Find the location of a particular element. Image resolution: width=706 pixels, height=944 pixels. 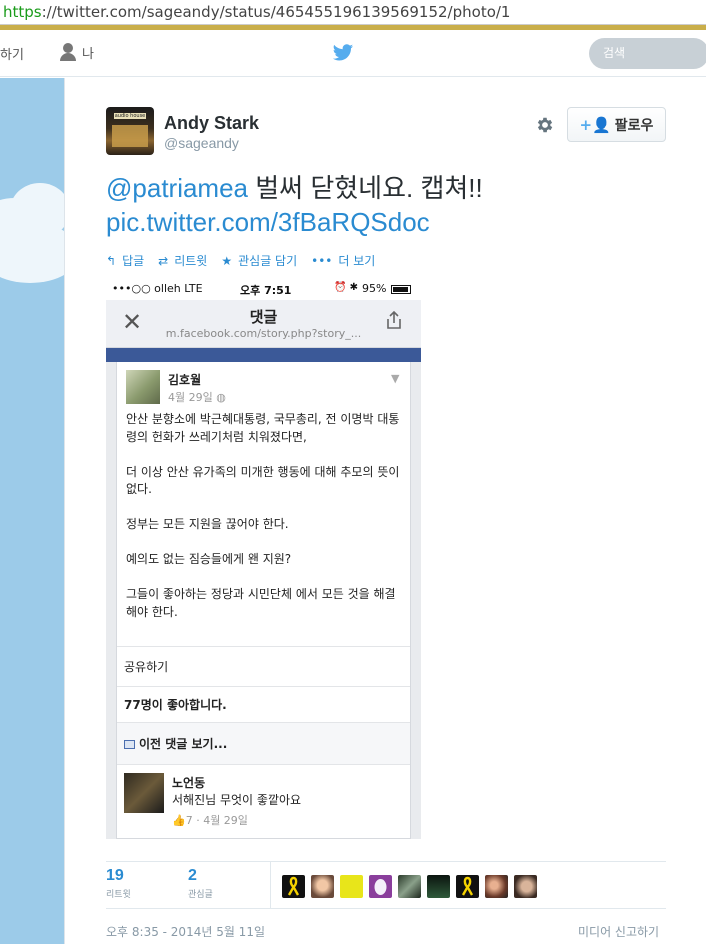

tweet-body: 벌써 닫혔네요. 캡쳐!! is located at coordinates (369, 188).